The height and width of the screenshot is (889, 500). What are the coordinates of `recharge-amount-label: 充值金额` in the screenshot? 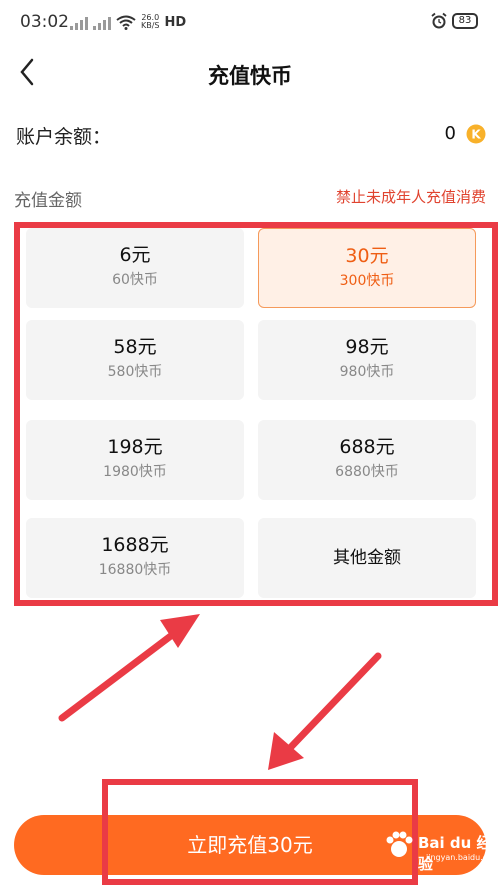 It's located at (48, 201).